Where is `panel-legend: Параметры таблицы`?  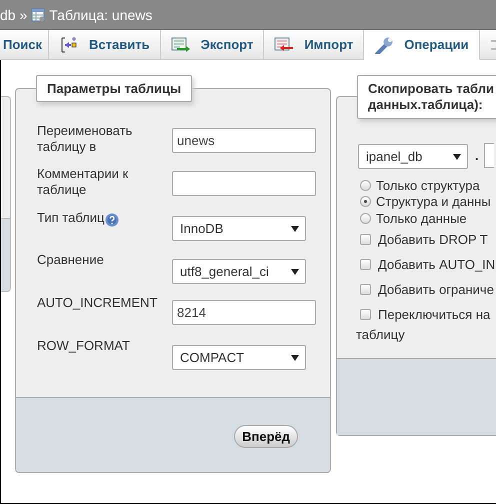 panel-legend: Параметры таблицы is located at coordinates (114, 88).